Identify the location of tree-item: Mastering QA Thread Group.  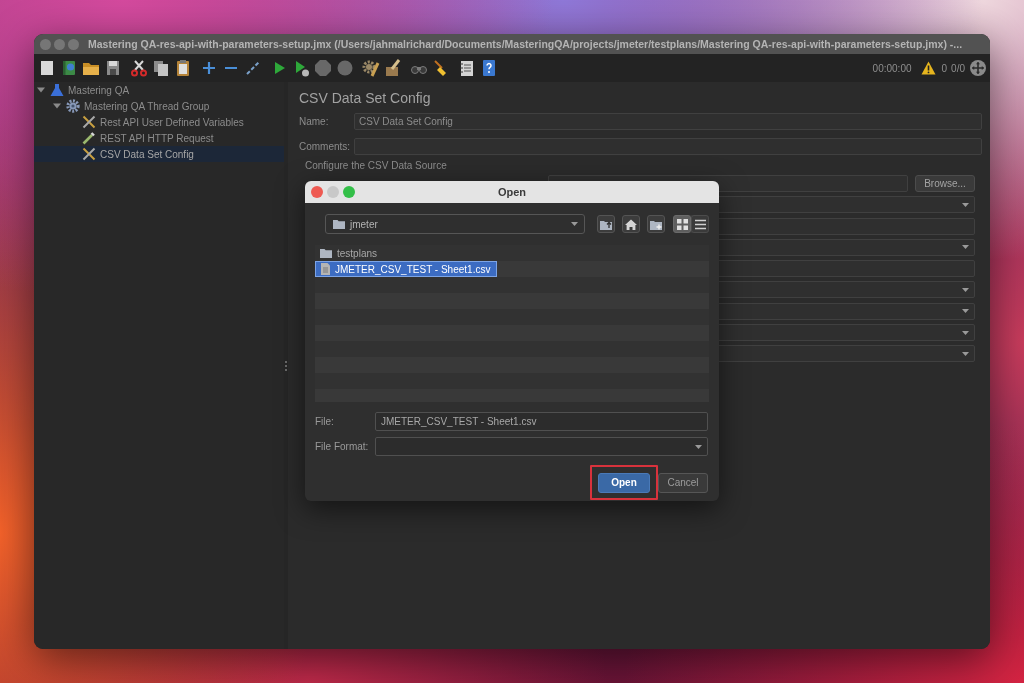
(159, 106).